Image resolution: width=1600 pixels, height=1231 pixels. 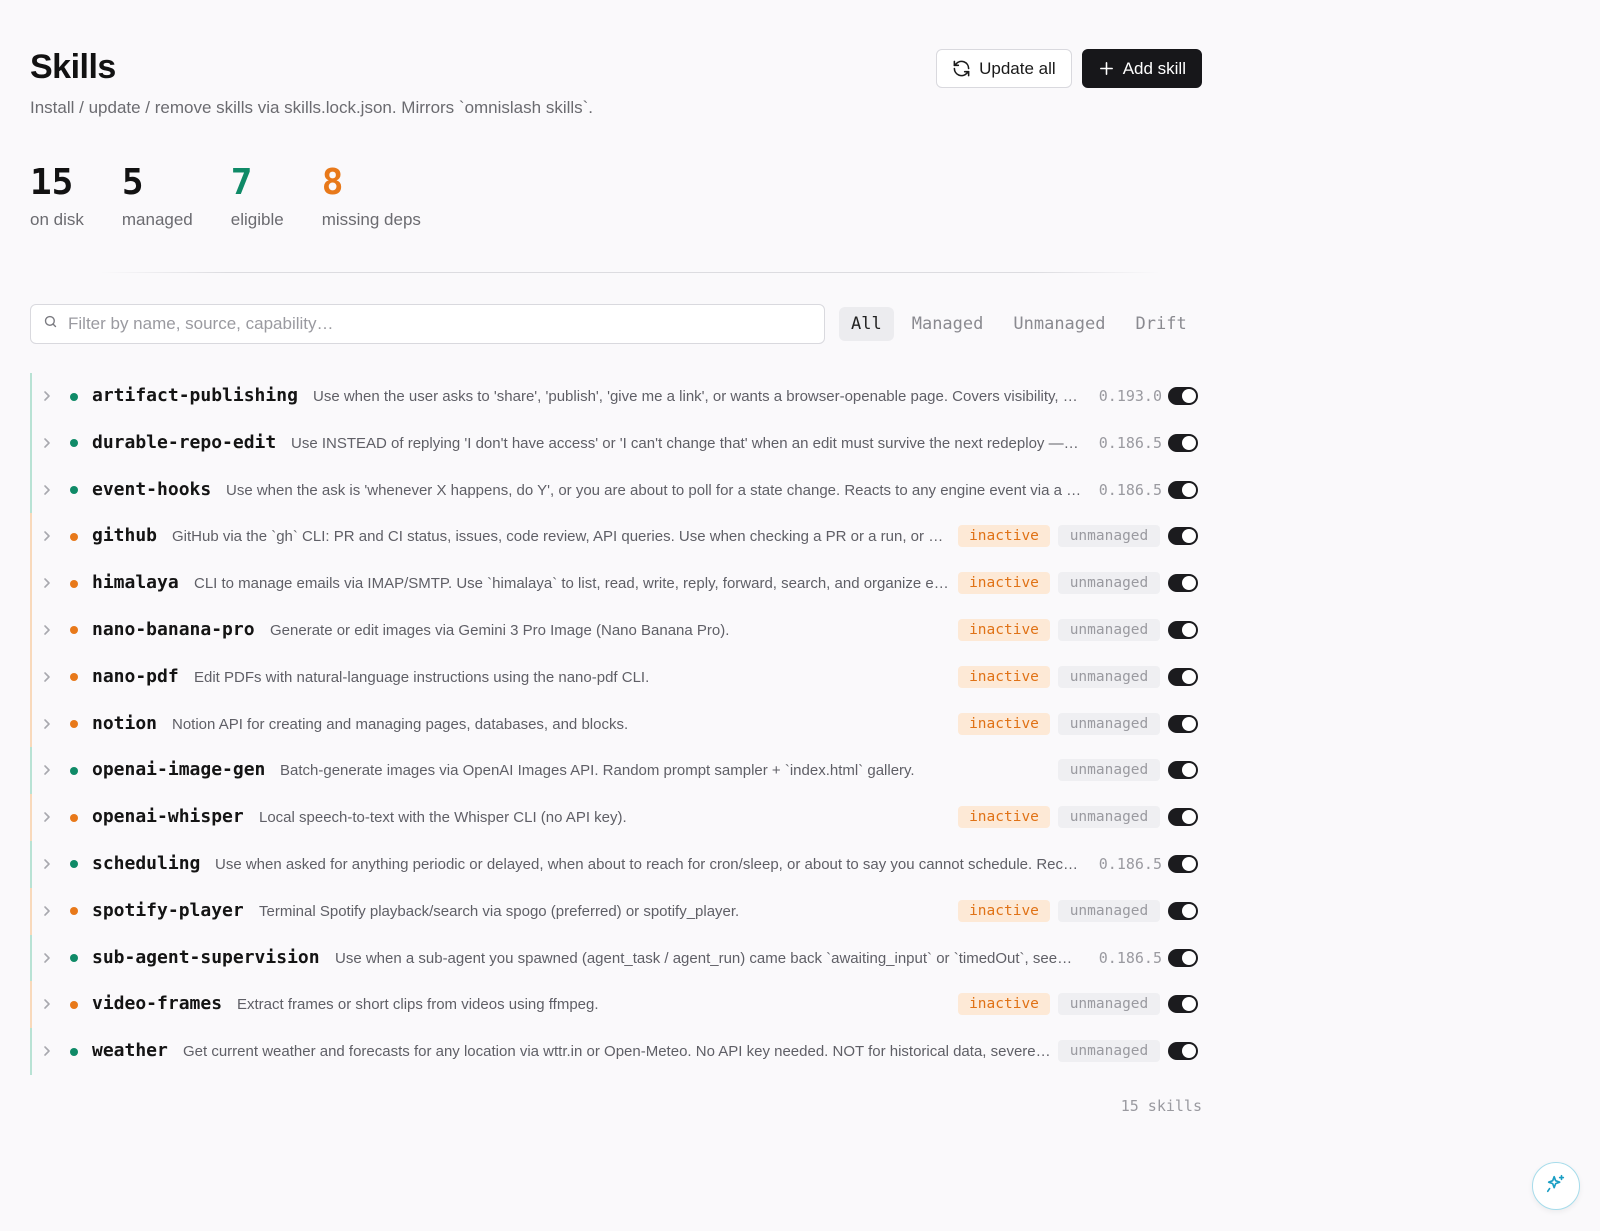 I want to click on skill-name: weather, so click(x=130, y=1051).